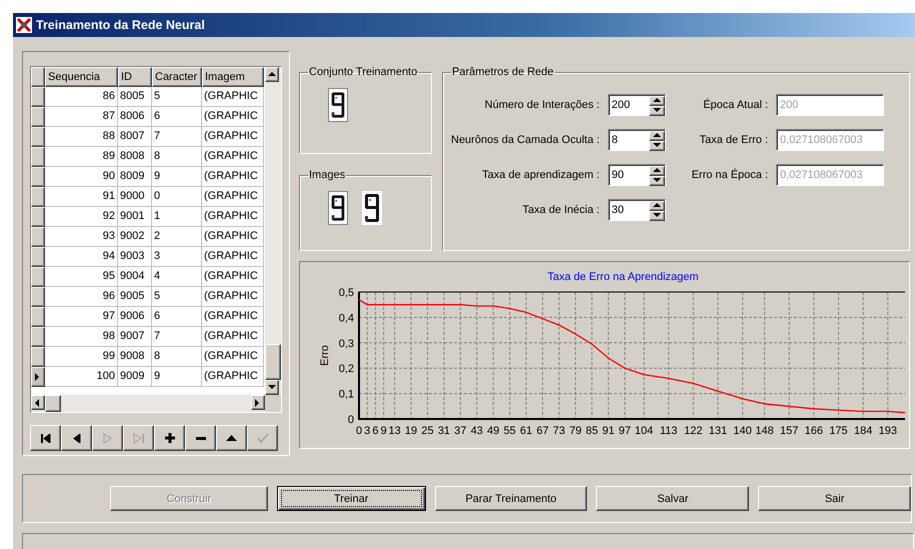 This screenshot has width=915, height=549. What do you see at coordinates (81, 137) in the screenshot?
I see `table-cell: 88` at bounding box center [81, 137].